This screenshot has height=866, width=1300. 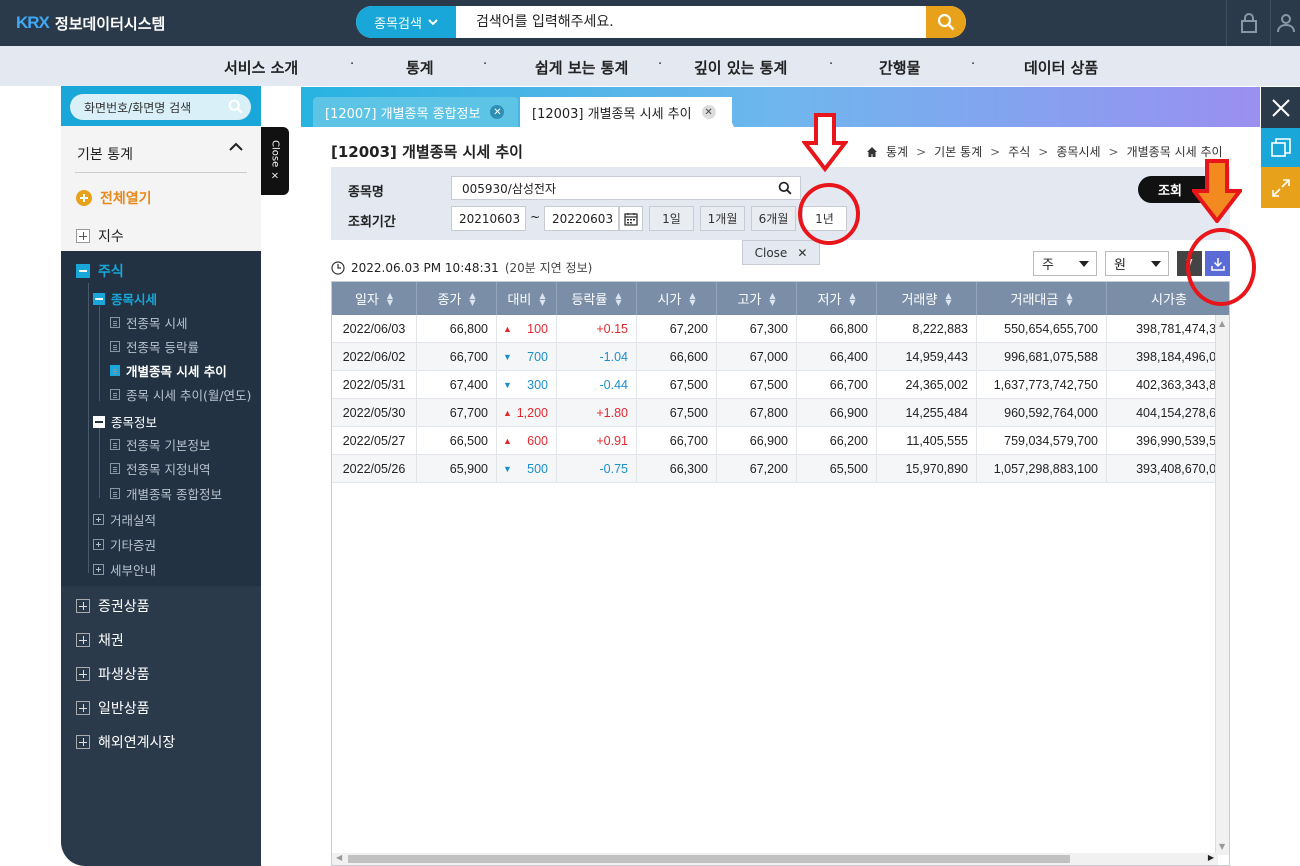 I want to click on sidebar-category-overseas: 해외연계시장, so click(x=125, y=742).